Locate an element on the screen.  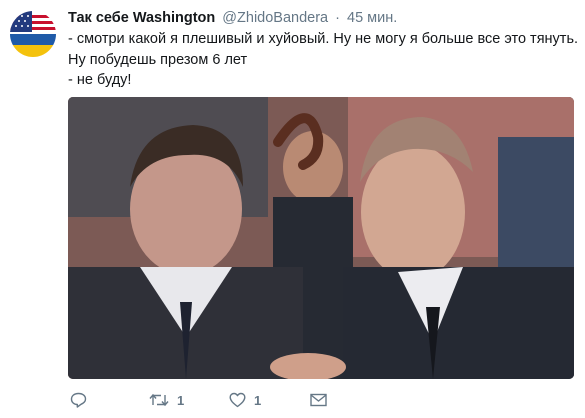
direct-message-button is located at coordinates (318, 400).